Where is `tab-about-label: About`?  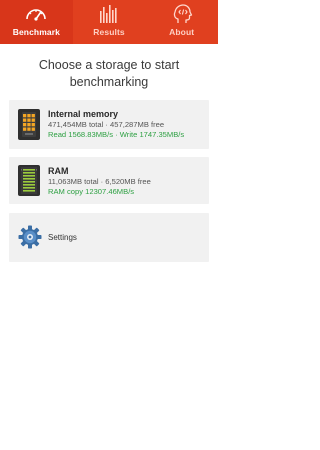 tab-about-label: About is located at coordinates (182, 32).